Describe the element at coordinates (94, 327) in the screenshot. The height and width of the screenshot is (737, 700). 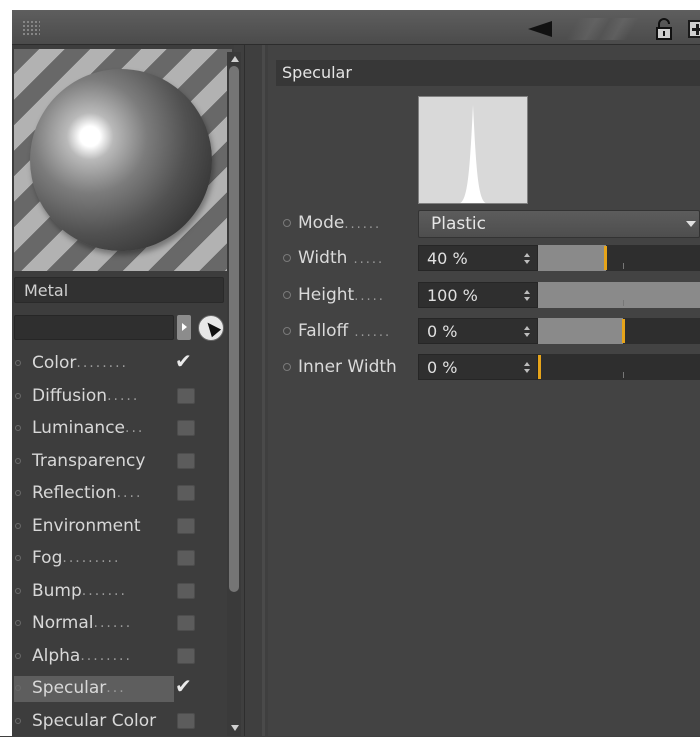
I see `channel-search-input` at that location.